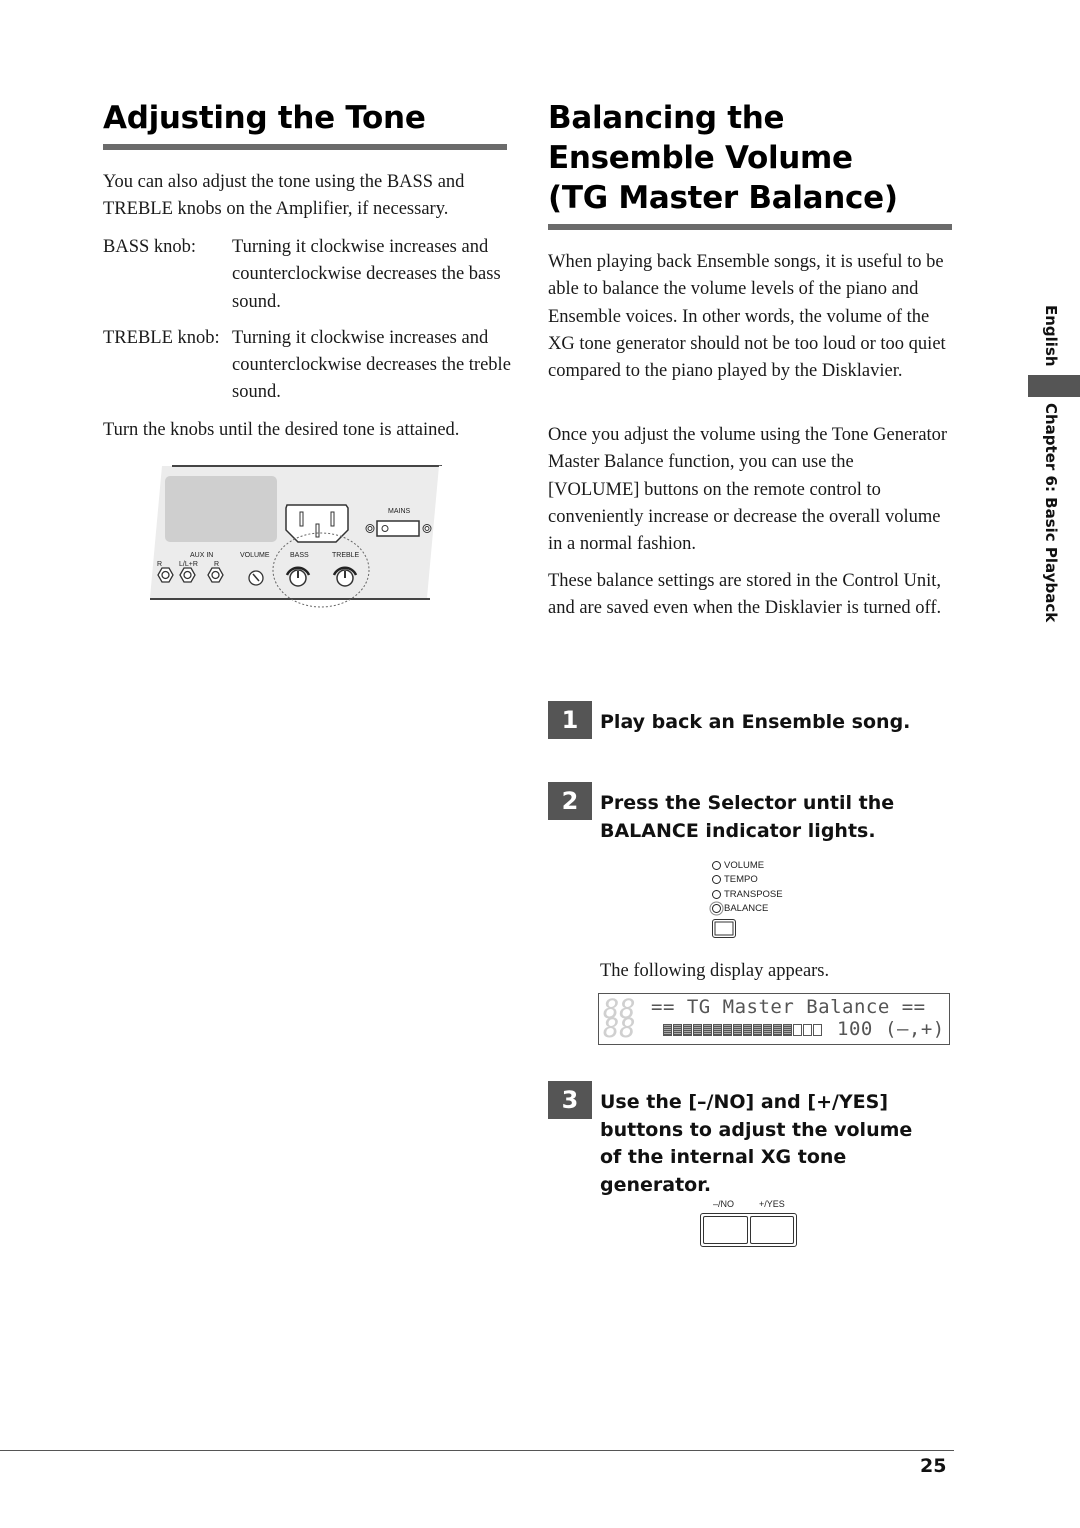  I want to click on lcd-level-bar, so click(742, 1030).